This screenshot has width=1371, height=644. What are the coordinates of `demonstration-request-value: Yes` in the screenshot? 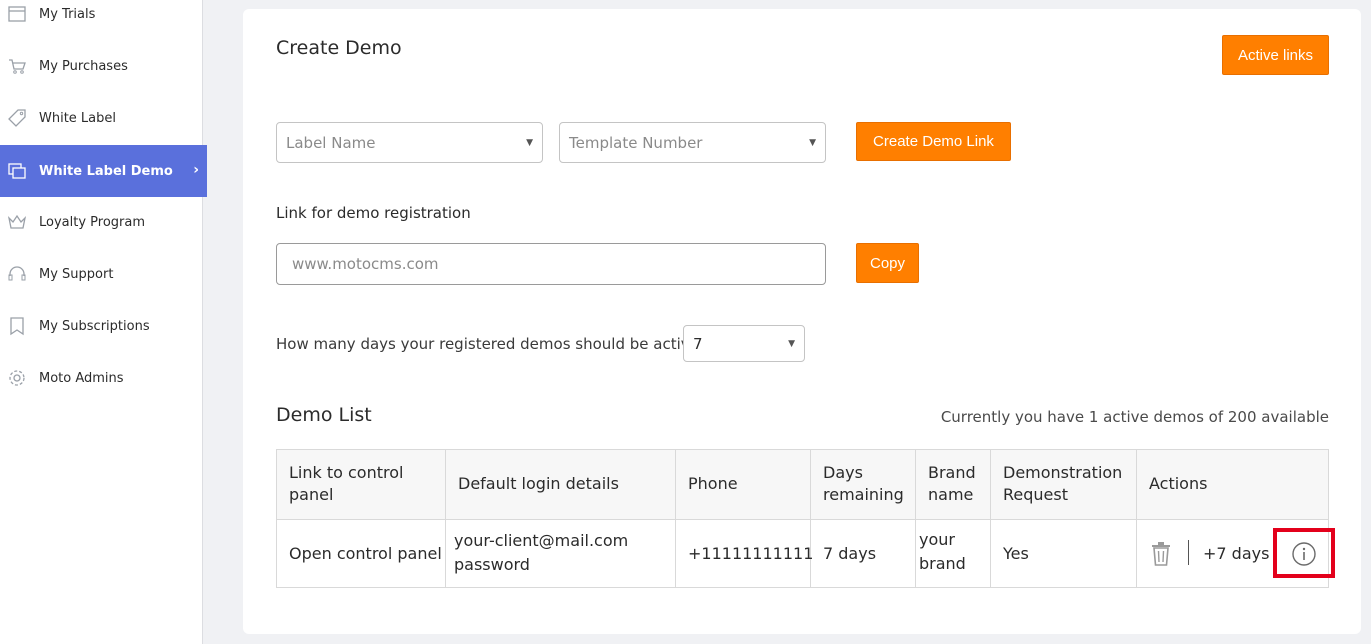 It's located at (1016, 553).